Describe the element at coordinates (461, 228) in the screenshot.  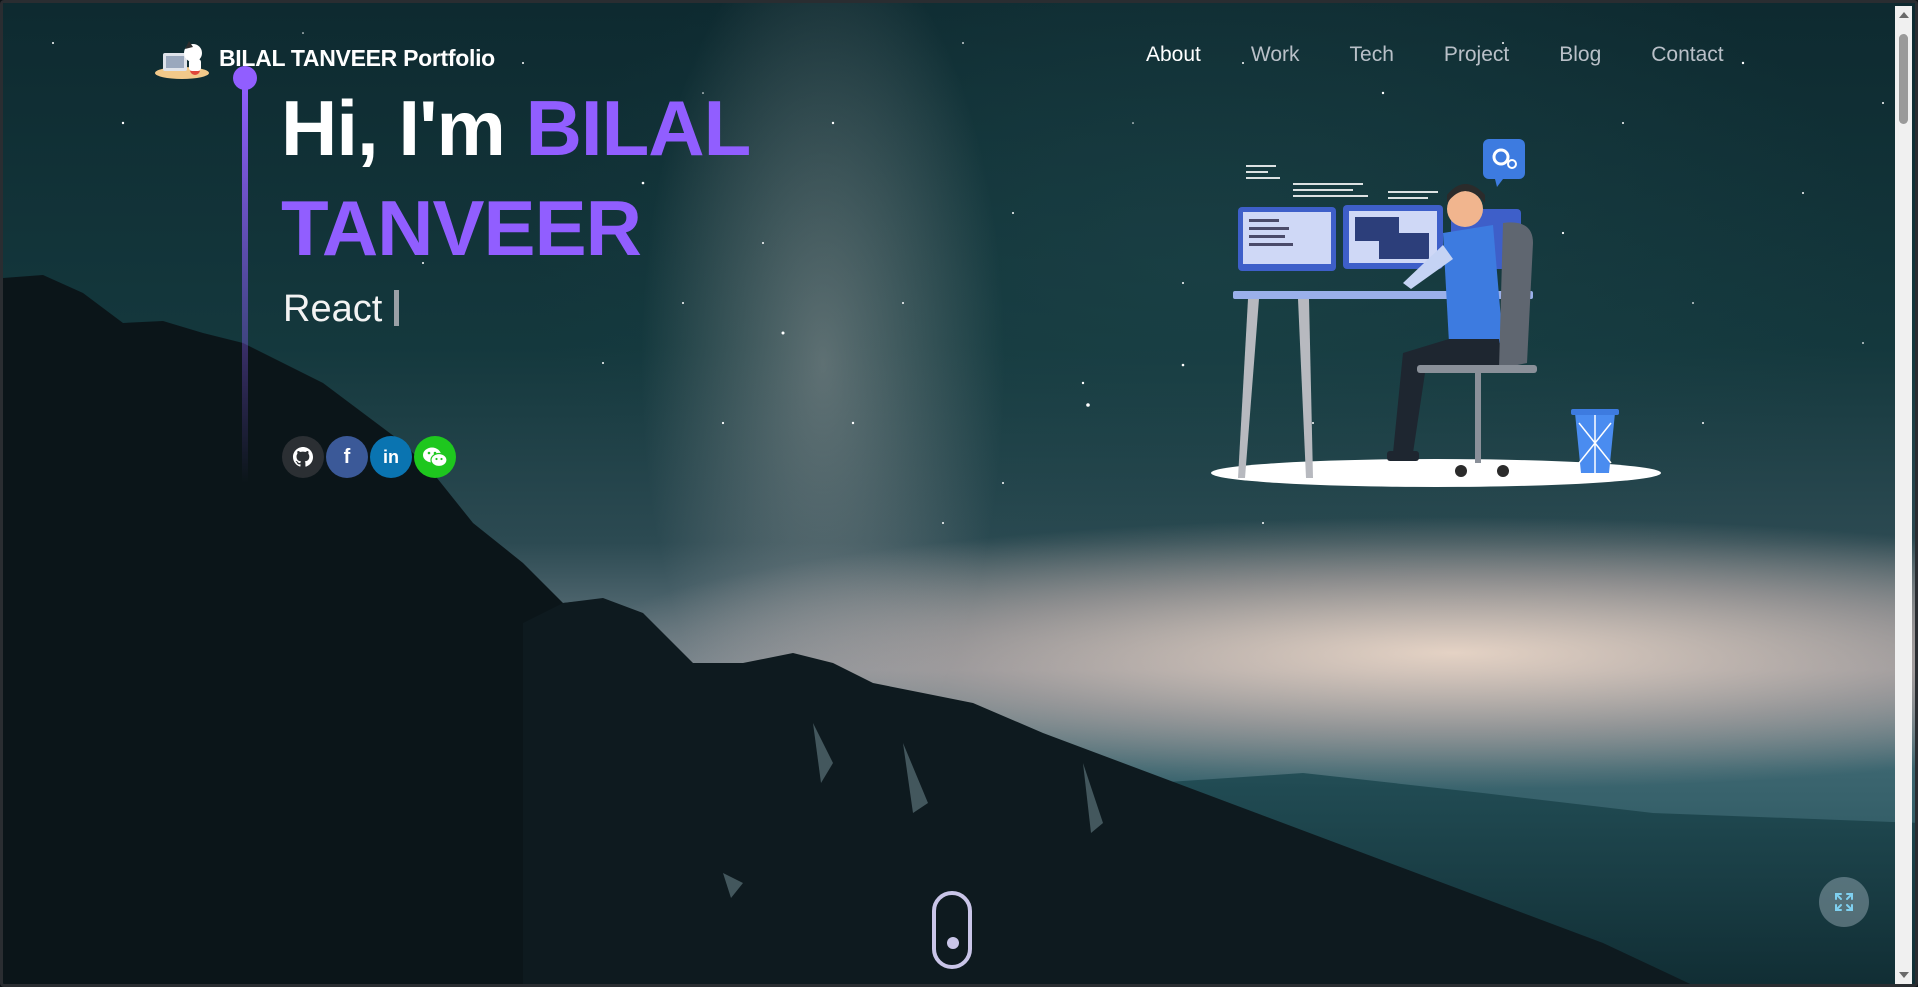
I see `hero-name-last: TANVEER` at that location.